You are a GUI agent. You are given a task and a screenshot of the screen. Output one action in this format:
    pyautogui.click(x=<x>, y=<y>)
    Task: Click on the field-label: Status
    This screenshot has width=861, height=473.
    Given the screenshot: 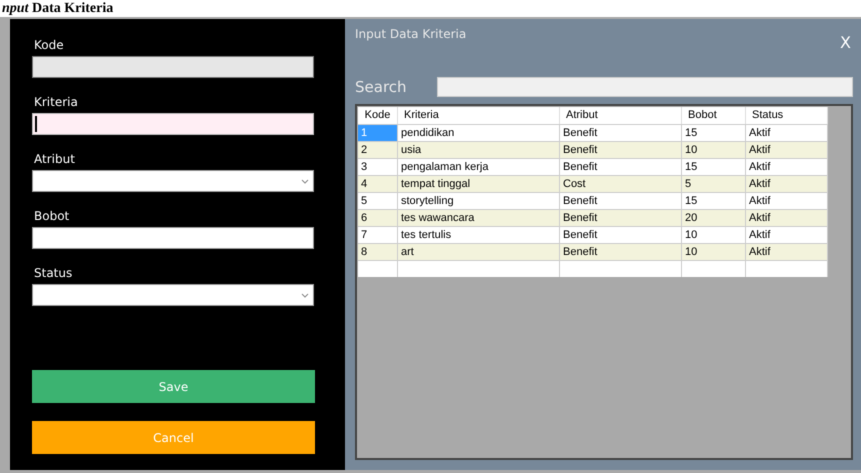 What is the action you would take?
    pyautogui.click(x=54, y=273)
    